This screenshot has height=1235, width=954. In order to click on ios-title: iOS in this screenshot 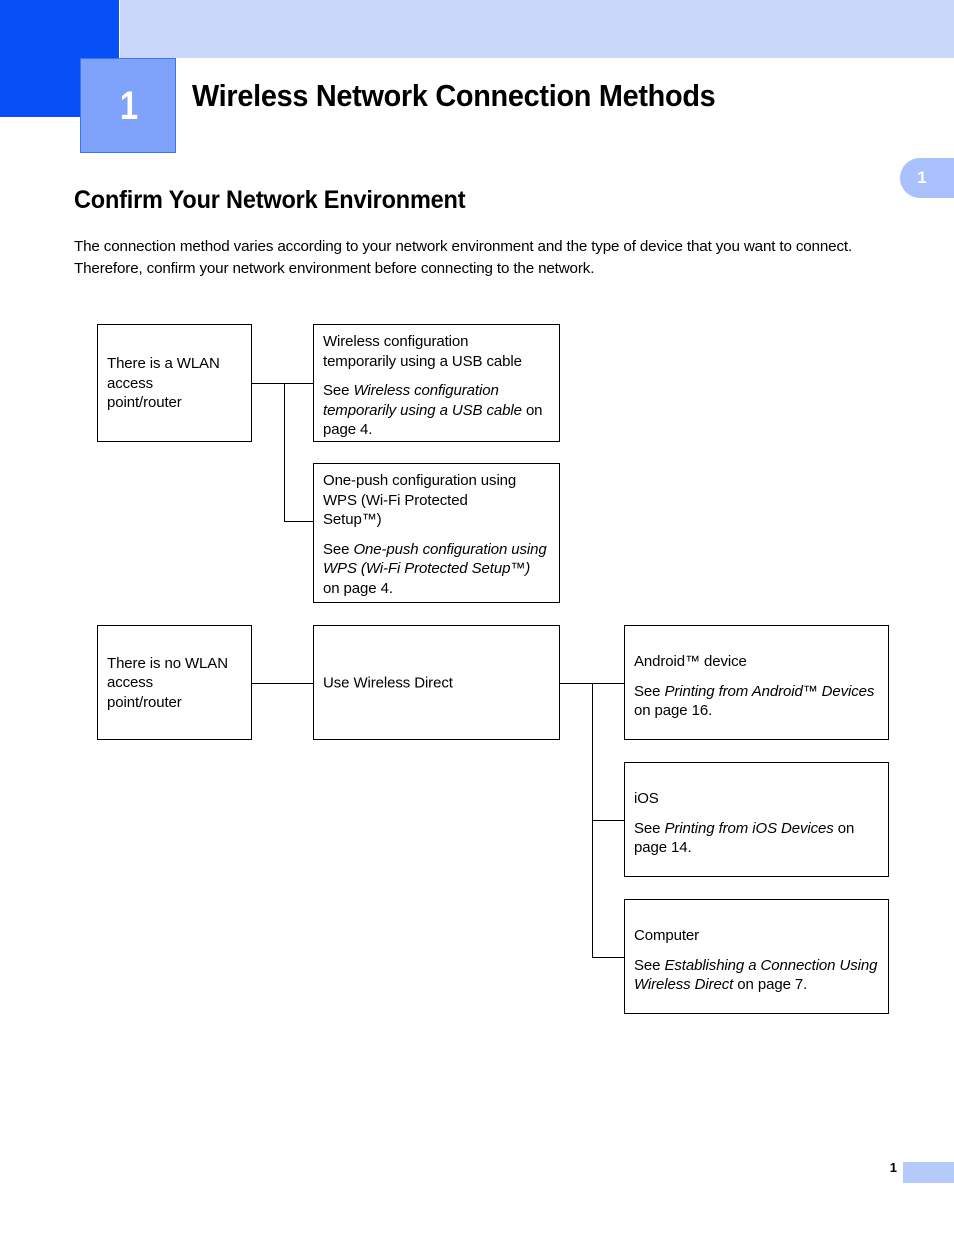, I will do `click(646, 798)`.